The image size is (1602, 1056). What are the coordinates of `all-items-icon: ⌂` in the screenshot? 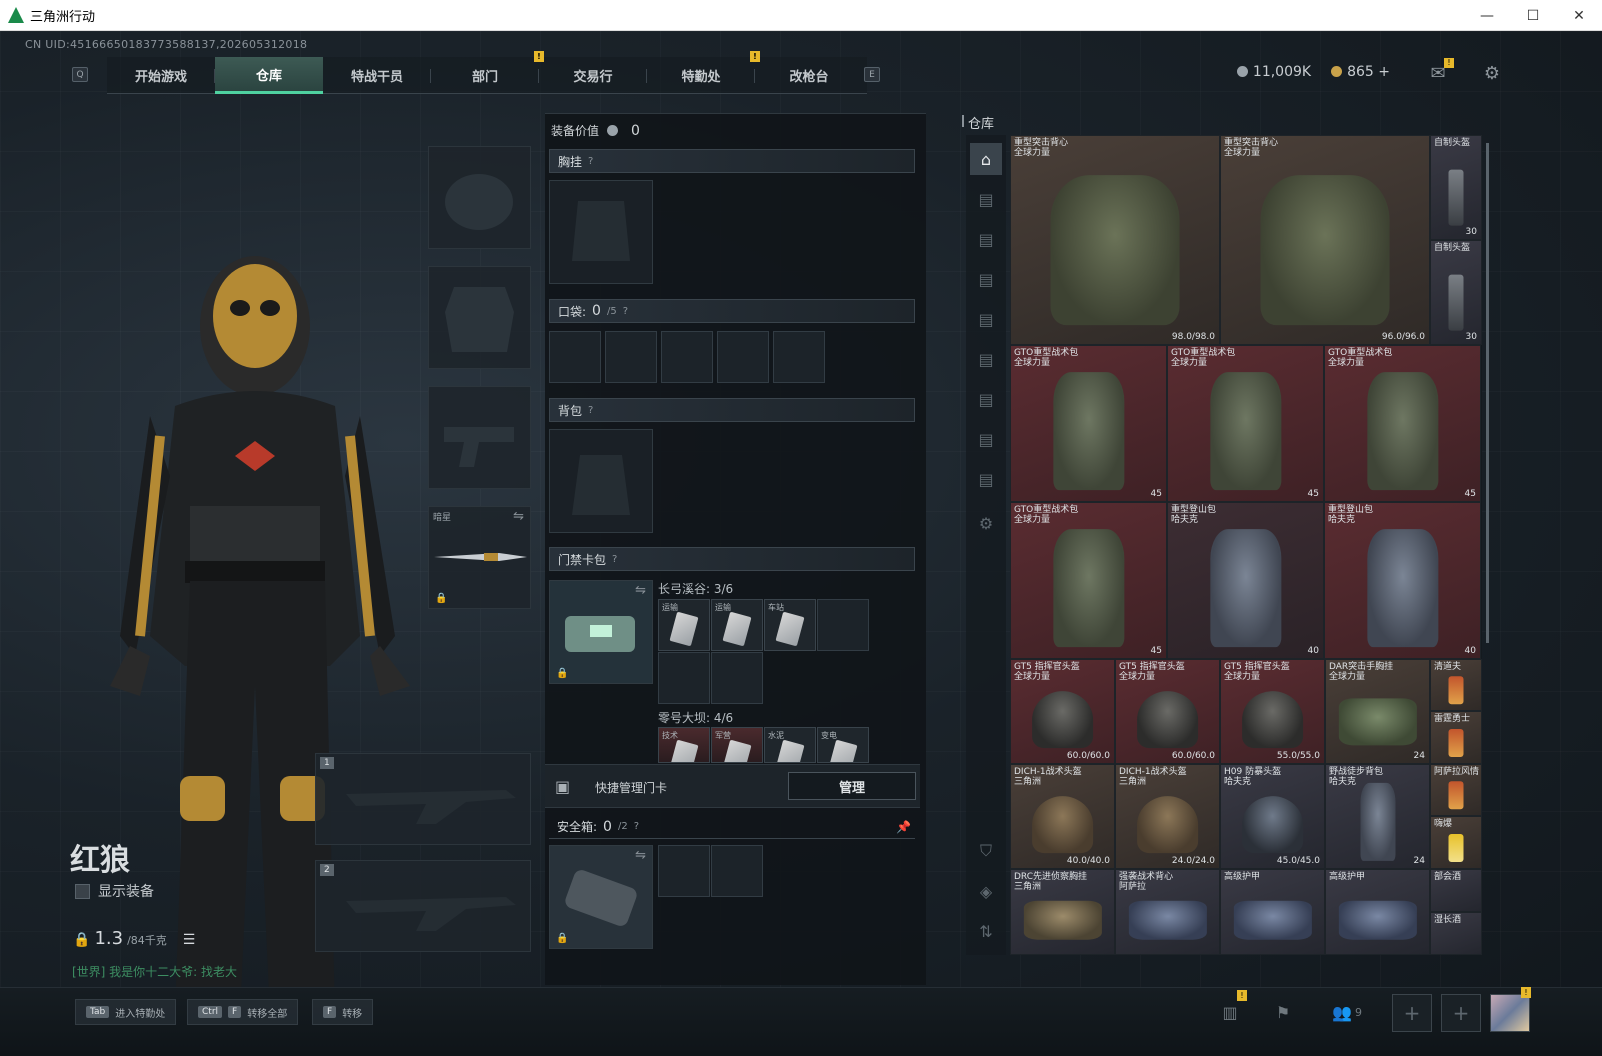 It's located at (986, 159).